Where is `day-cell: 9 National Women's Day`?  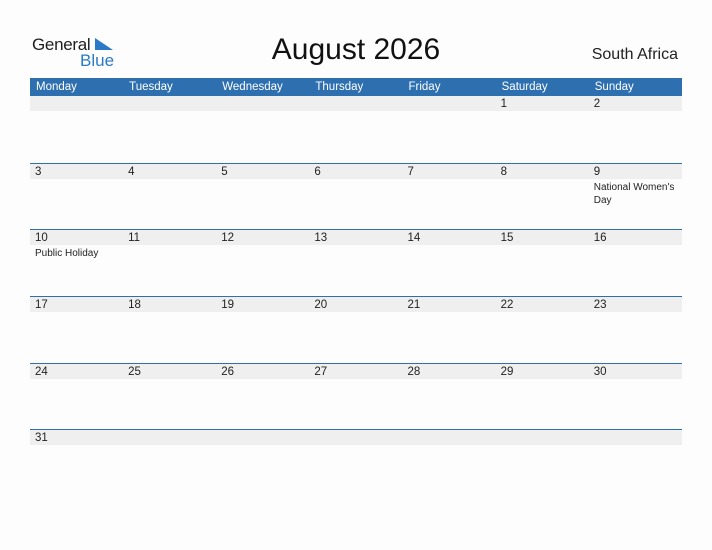
day-cell: 9 National Women's Day is located at coordinates (635, 196).